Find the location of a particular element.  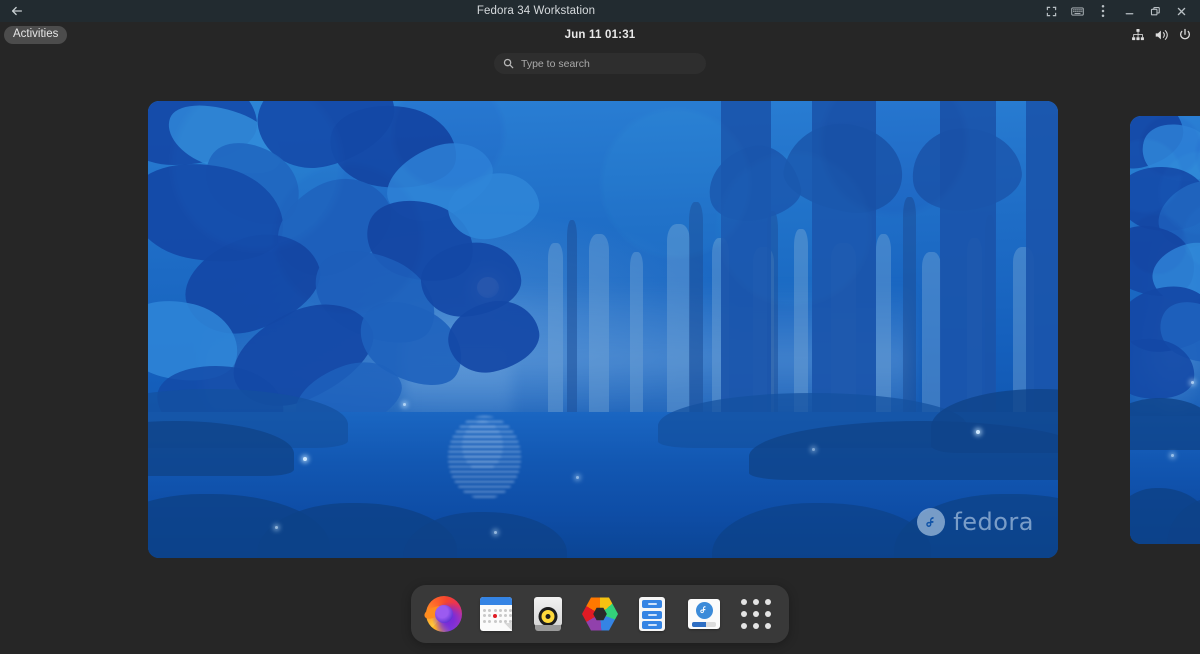

dock-item-photos is located at coordinates (600, 614).